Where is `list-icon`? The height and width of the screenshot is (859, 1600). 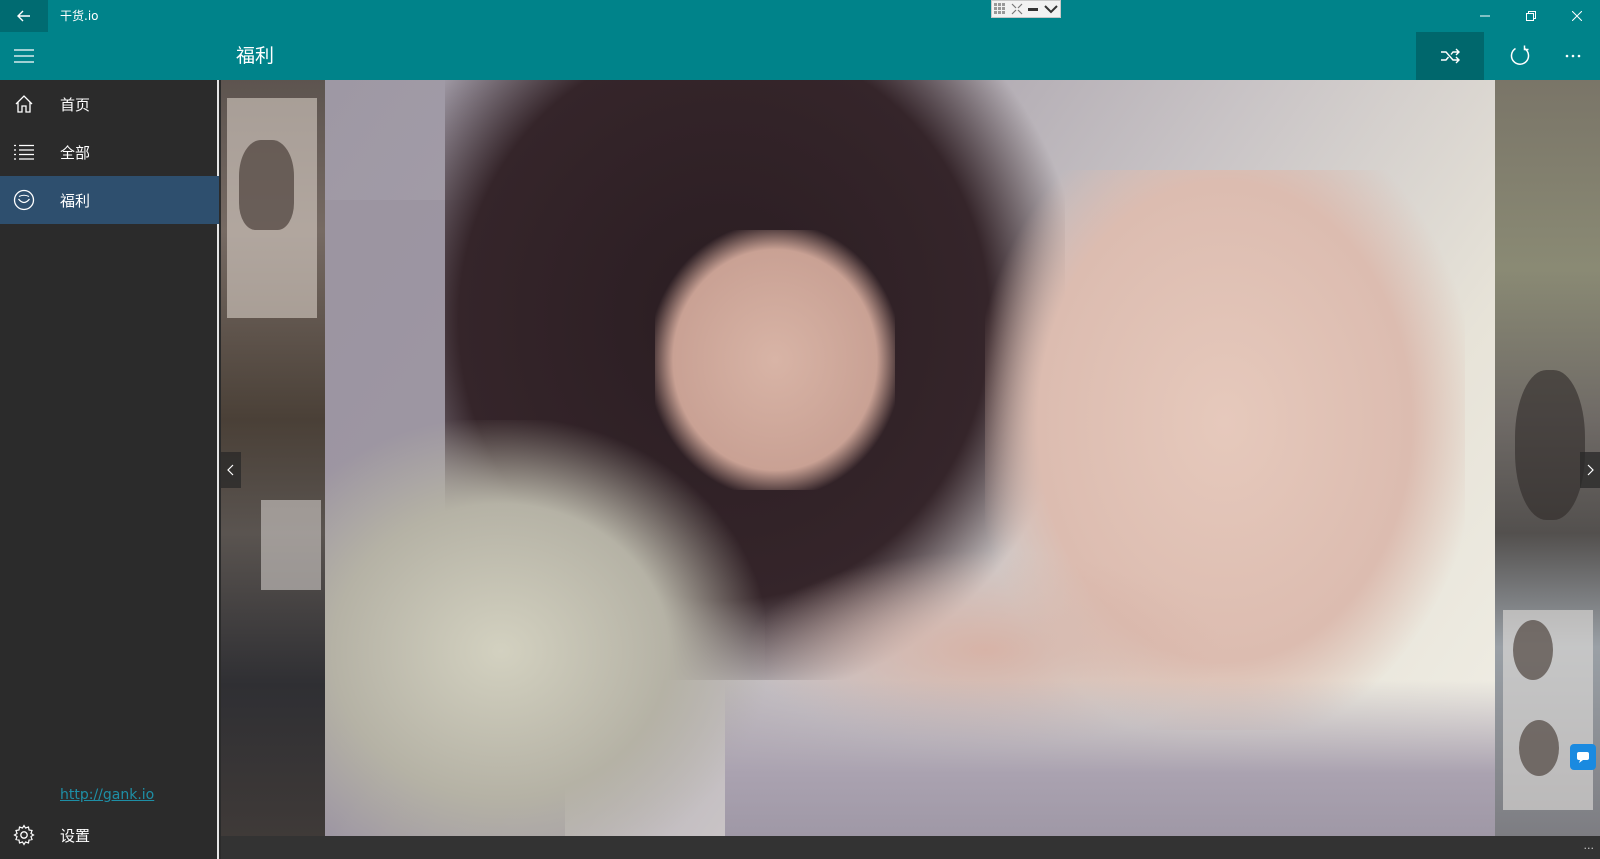 list-icon is located at coordinates (24, 152).